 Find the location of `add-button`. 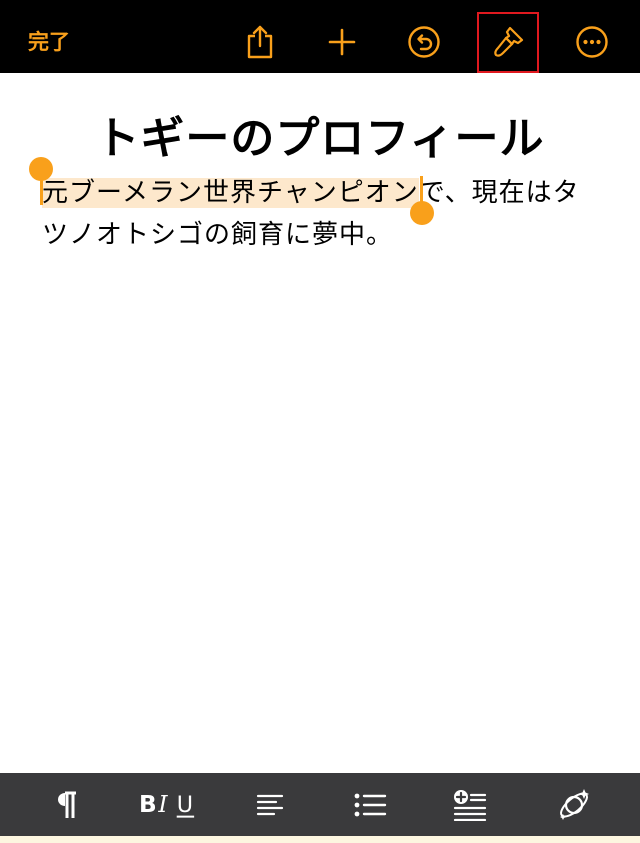

add-button is located at coordinates (342, 42).